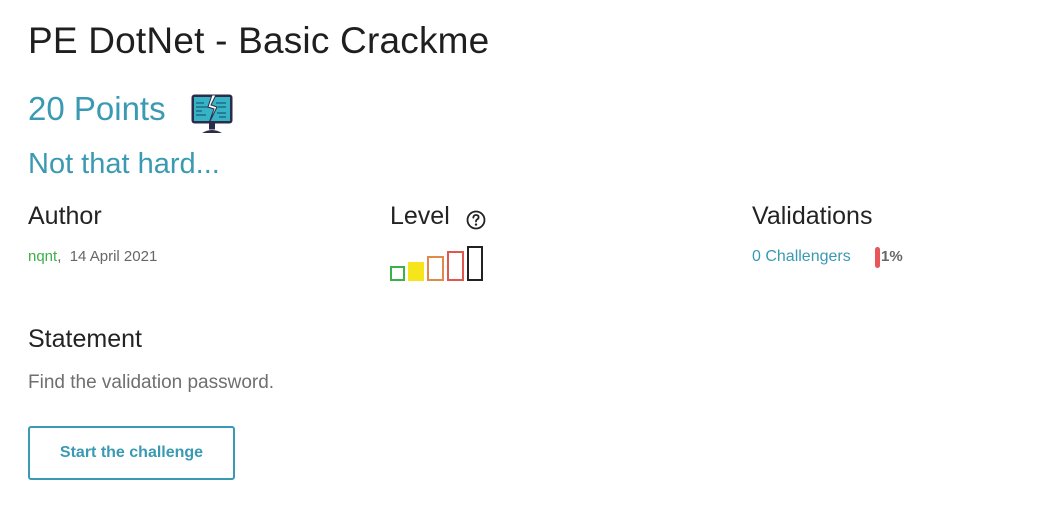 The image size is (1056, 507). What do you see at coordinates (892, 256) in the screenshot?
I see `validation-percent: 1%` at bounding box center [892, 256].